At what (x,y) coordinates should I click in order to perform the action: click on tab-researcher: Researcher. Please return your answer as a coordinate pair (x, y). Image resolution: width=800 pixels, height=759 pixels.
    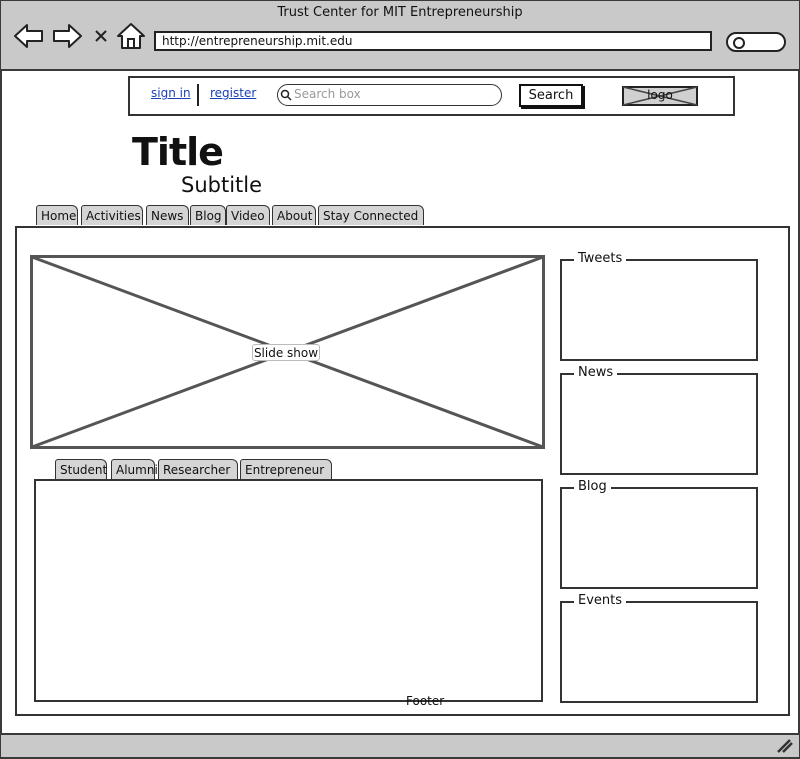
    Looking at the image, I should click on (198, 469).